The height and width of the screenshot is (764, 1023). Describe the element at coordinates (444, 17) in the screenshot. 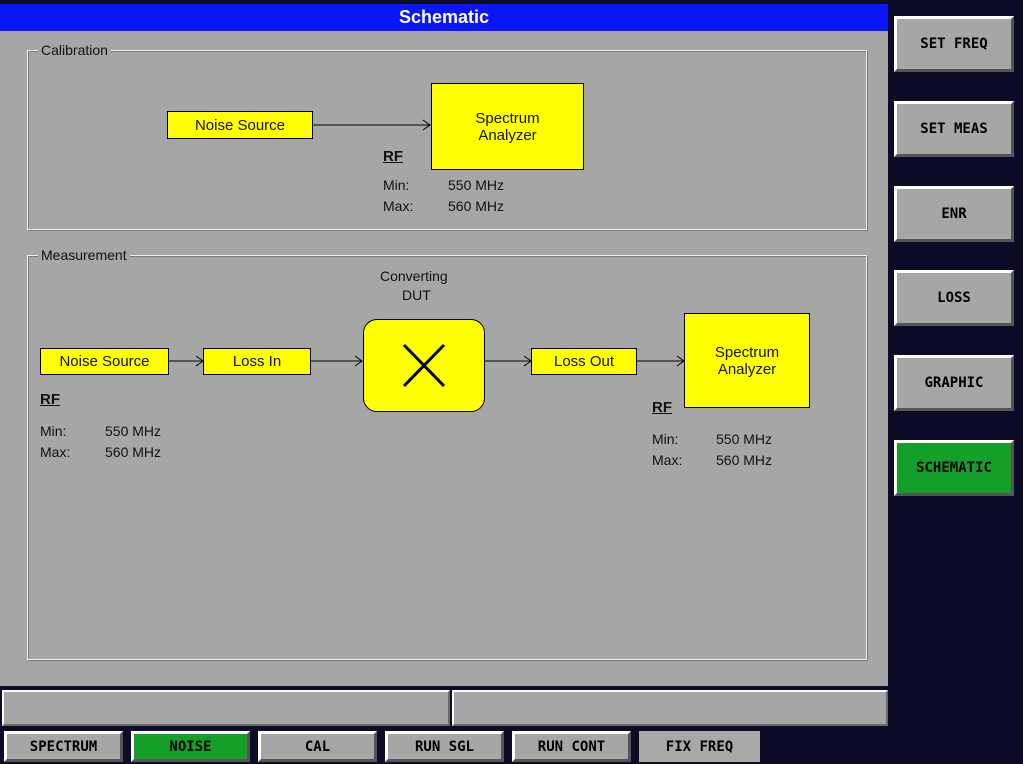

I see `window-title: Schematic` at that location.